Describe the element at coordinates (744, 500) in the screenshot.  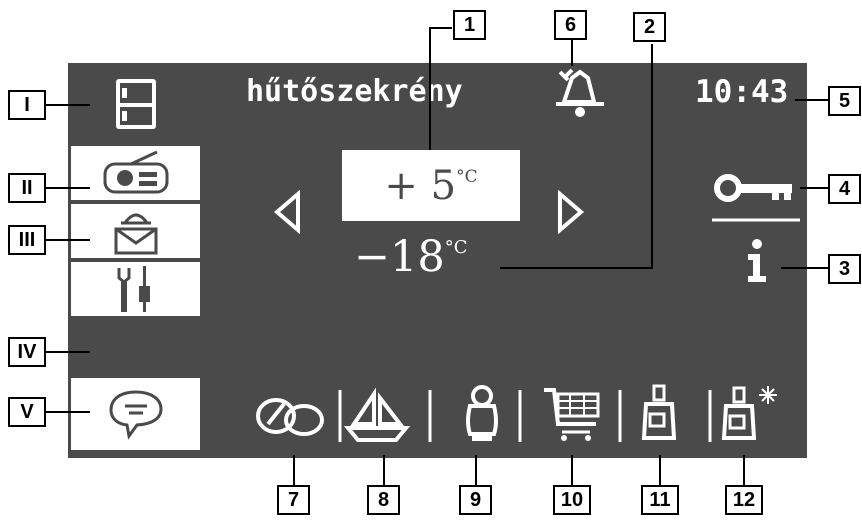
I see `callout-12: 12` at that location.